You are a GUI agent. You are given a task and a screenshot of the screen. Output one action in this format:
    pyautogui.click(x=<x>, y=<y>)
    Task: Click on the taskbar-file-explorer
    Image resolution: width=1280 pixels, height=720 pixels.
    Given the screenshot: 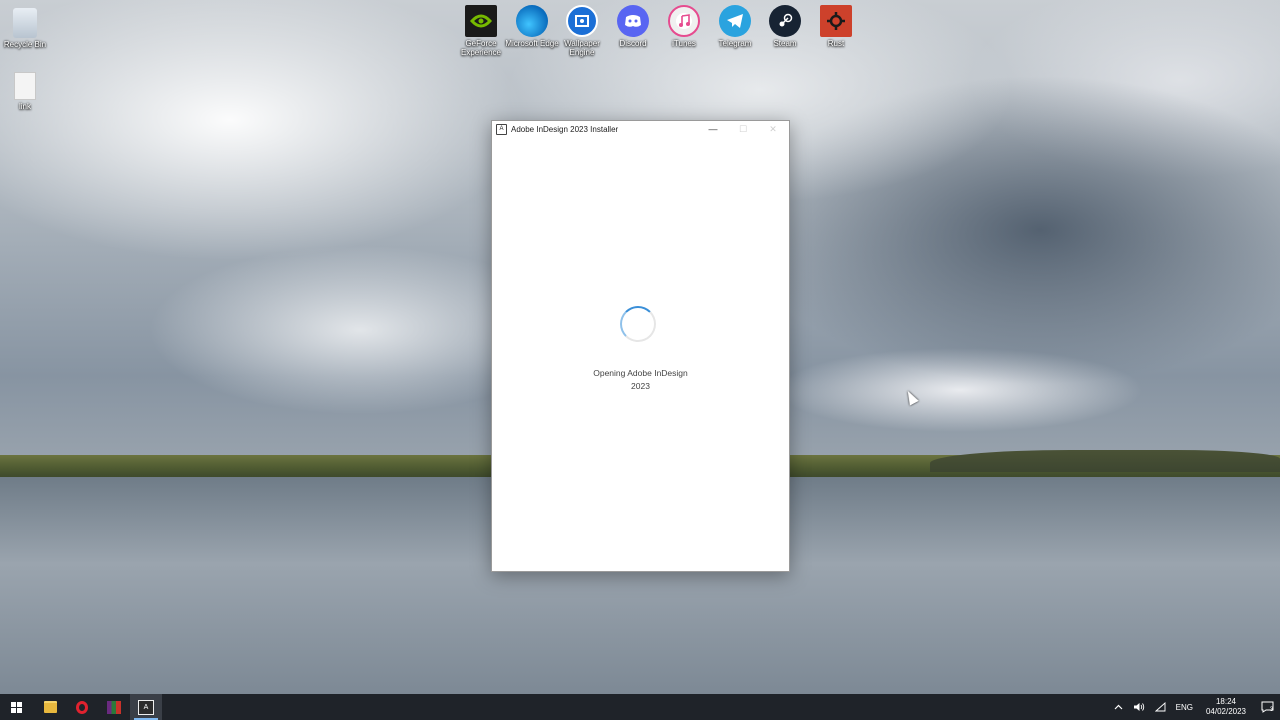 What is the action you would take?
    pyautogui.click(x=50, y=707)
    